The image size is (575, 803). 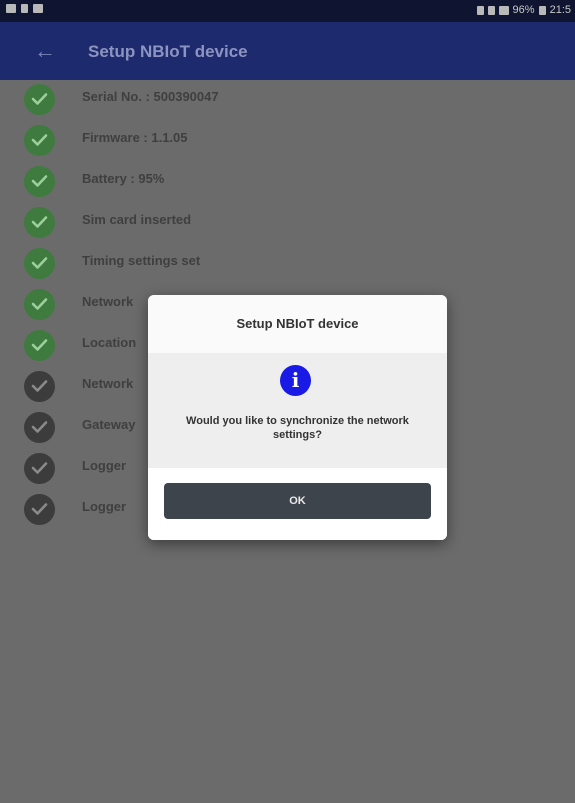 I want to click on status-notifications, so click(x=24, y=8).